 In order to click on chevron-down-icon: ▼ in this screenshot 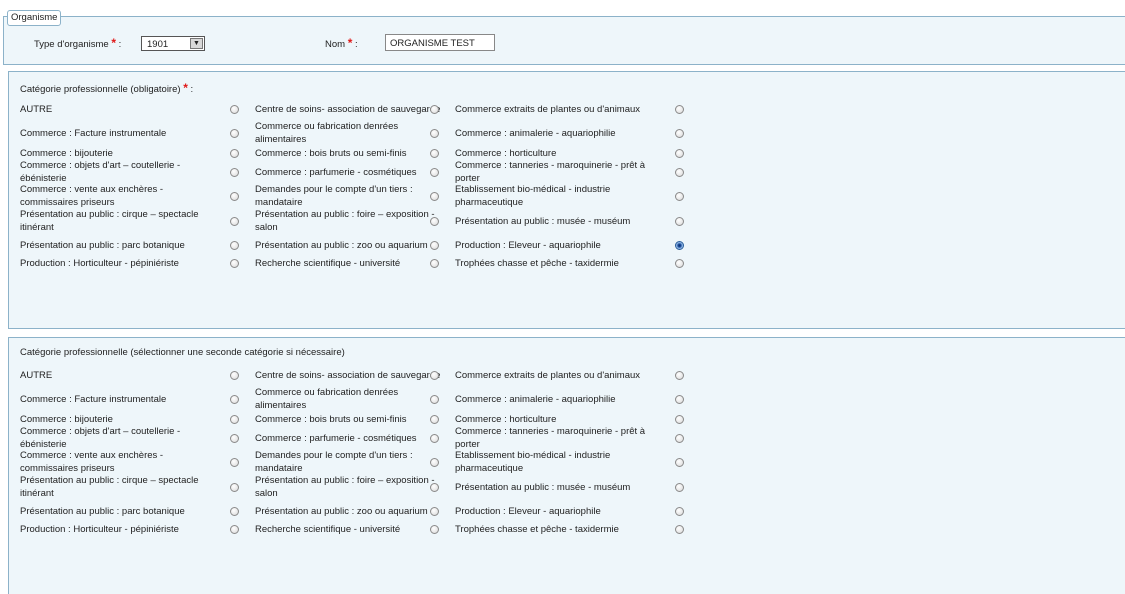, I will do `click(196, 43)`.